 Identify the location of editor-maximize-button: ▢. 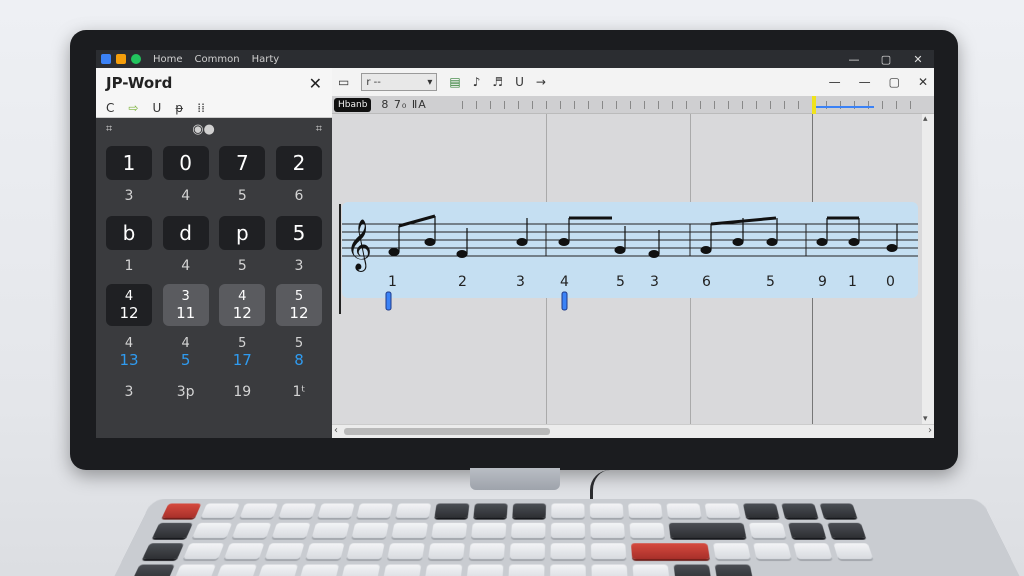
(894, 82).